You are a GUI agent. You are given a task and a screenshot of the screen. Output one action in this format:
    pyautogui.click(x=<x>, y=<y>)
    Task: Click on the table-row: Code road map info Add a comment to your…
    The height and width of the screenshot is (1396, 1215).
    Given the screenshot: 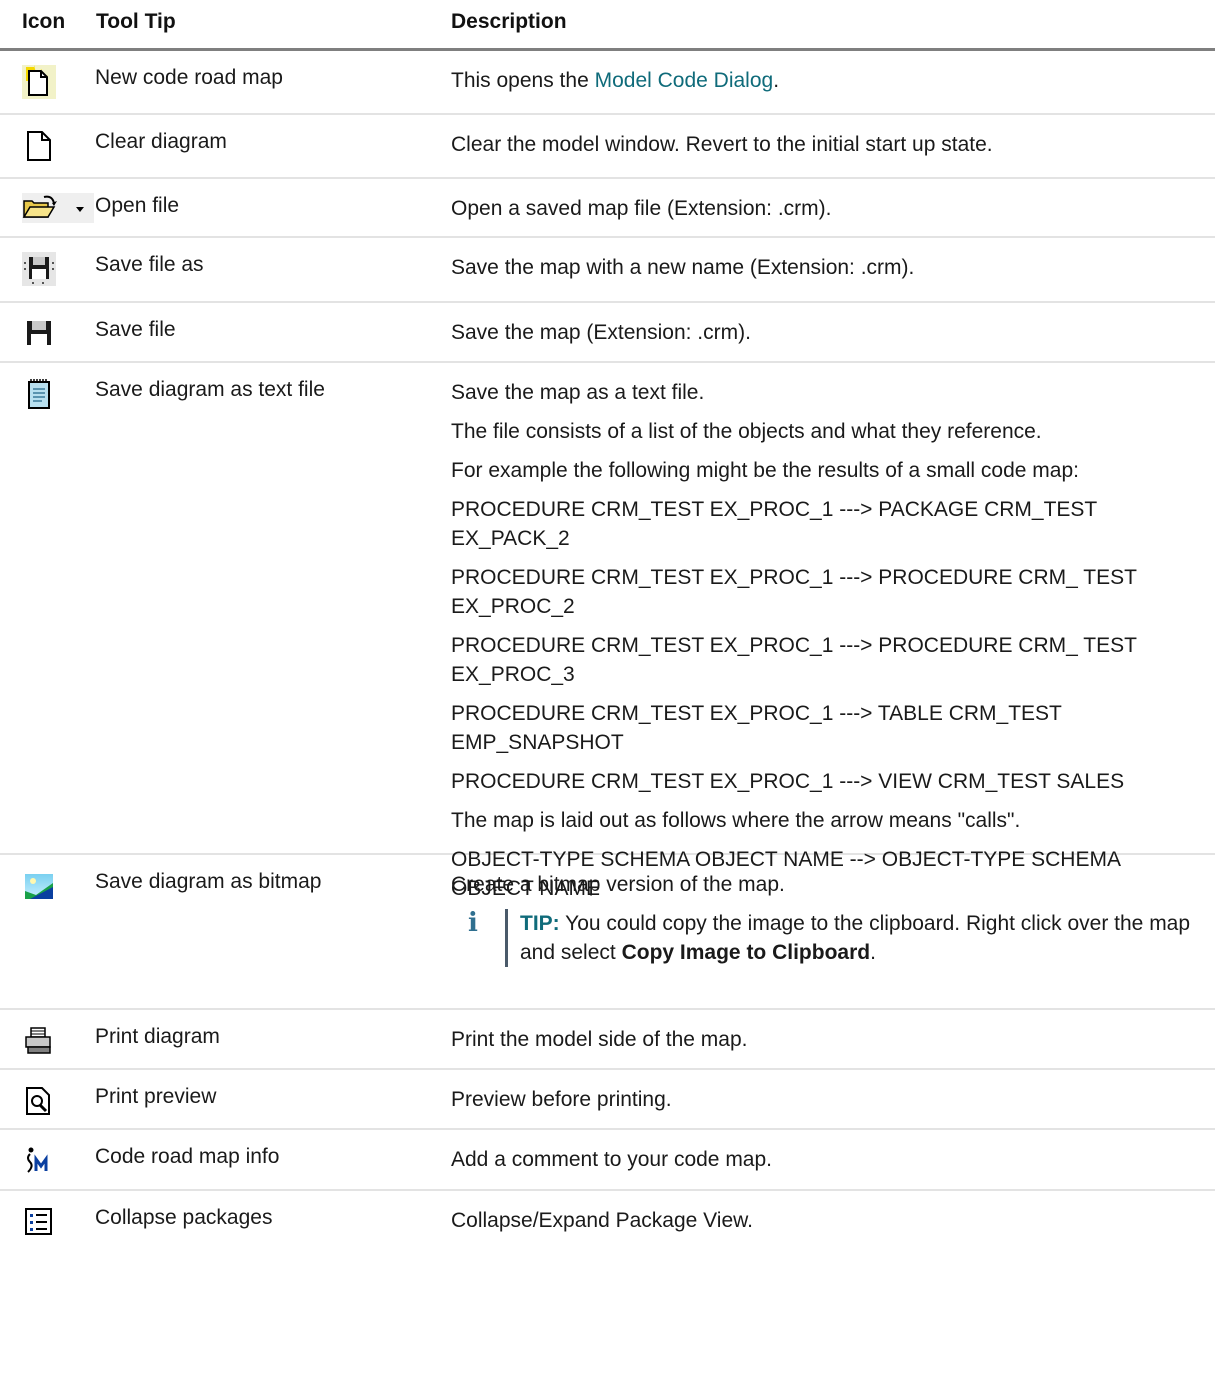 What is the action you would take?
    pyautogui.click(x=607, y=1160)
    